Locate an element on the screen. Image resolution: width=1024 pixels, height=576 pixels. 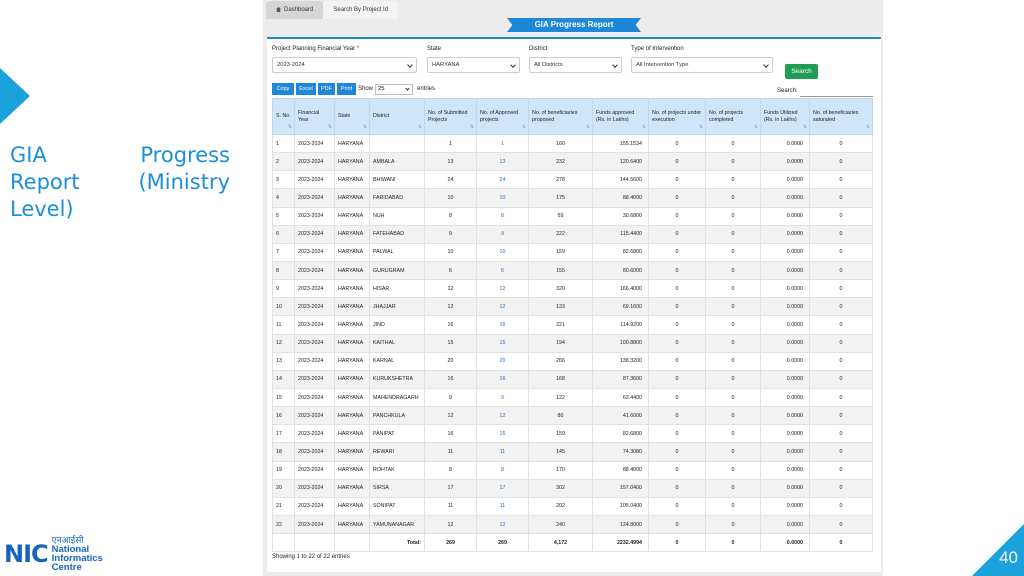
column-header: Funds Utilized (Rs. in Lakhs) ⇅ is located at coordinates (785, 116).